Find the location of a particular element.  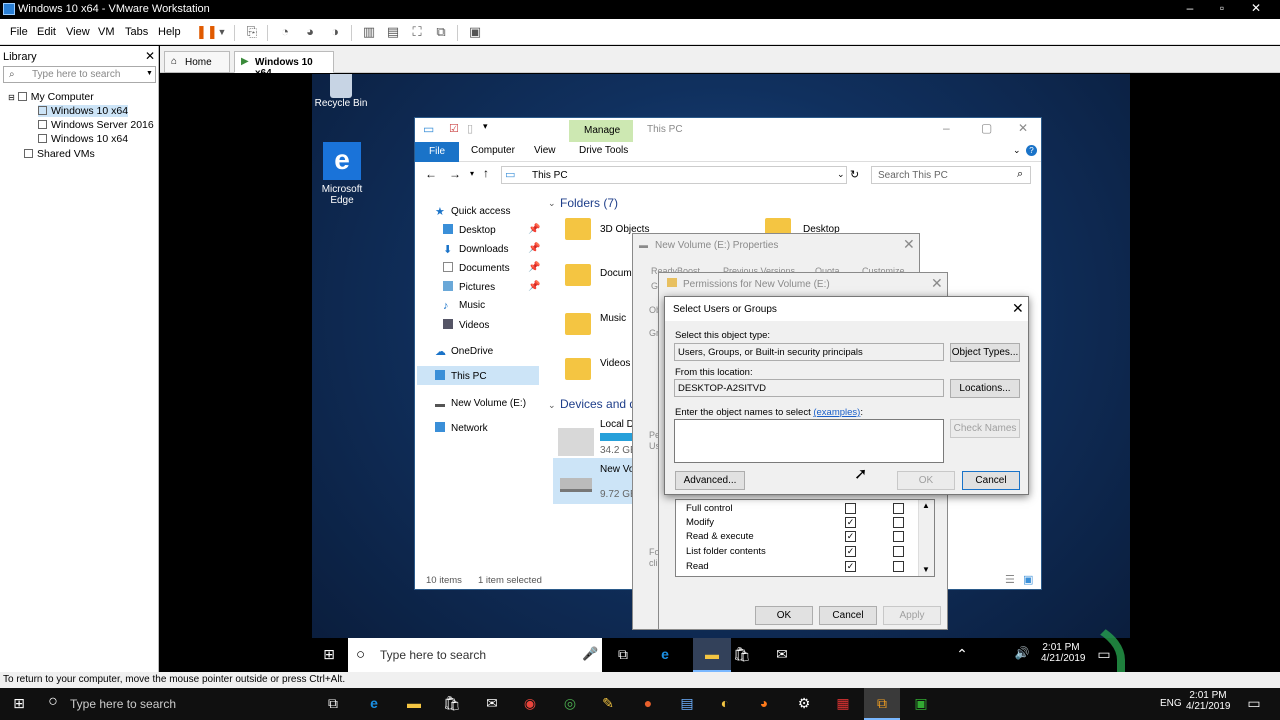

library-toggle-icon: ▥ is located at coordinates (369, 32).